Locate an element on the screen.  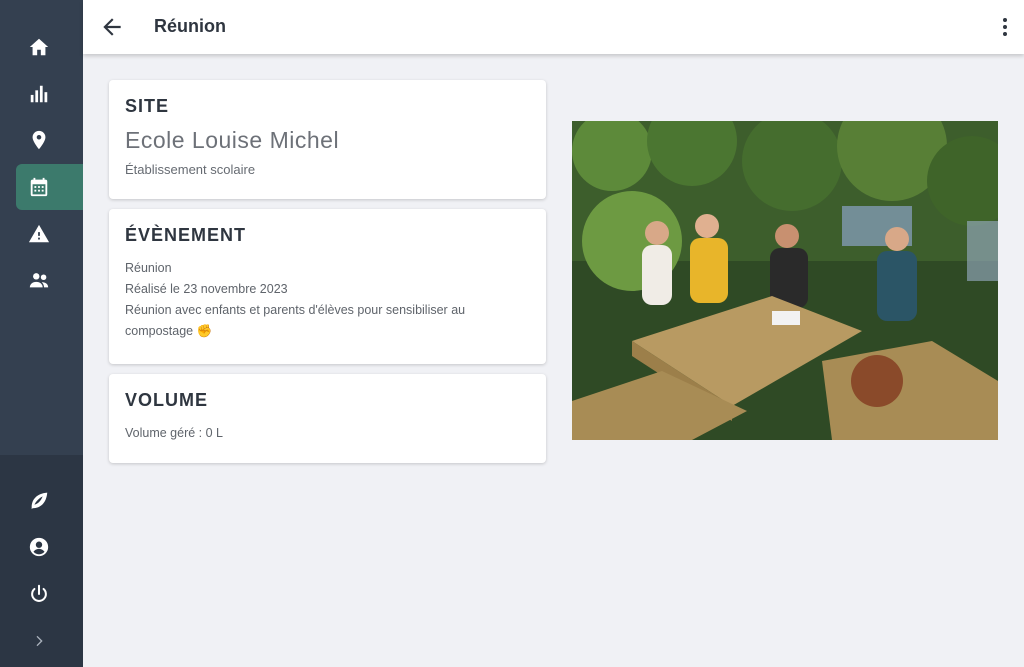
event-date: Réalisé le 23 novembre 2023 is located at coordinates (206, 289).